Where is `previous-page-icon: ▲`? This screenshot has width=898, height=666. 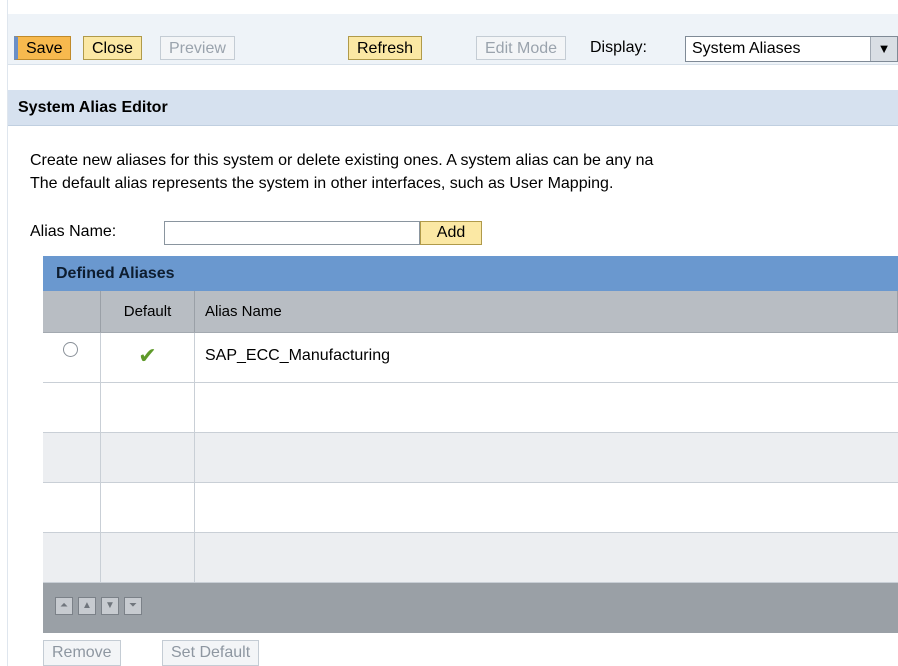 previous-page-icon: ▲ is located at coordinates (87, 606).